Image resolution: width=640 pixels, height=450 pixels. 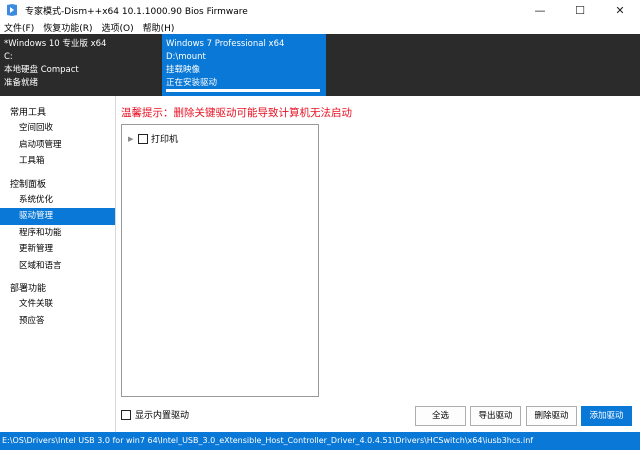 What do you see at coordinates (12, 10) in the screenshot?
I see `app-icon` at bounding box center [12, 10].